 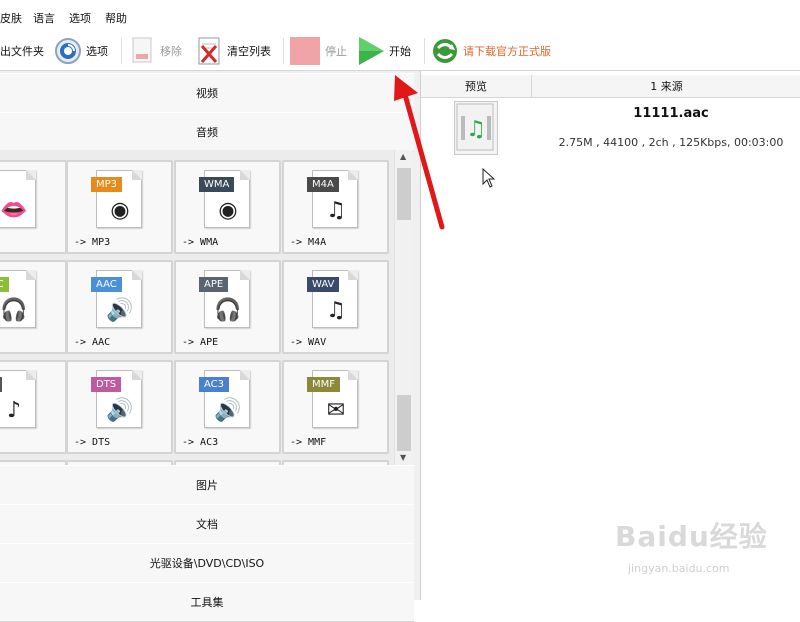 I want to click on format-card: V♪ck, so click(x=33, y=407).